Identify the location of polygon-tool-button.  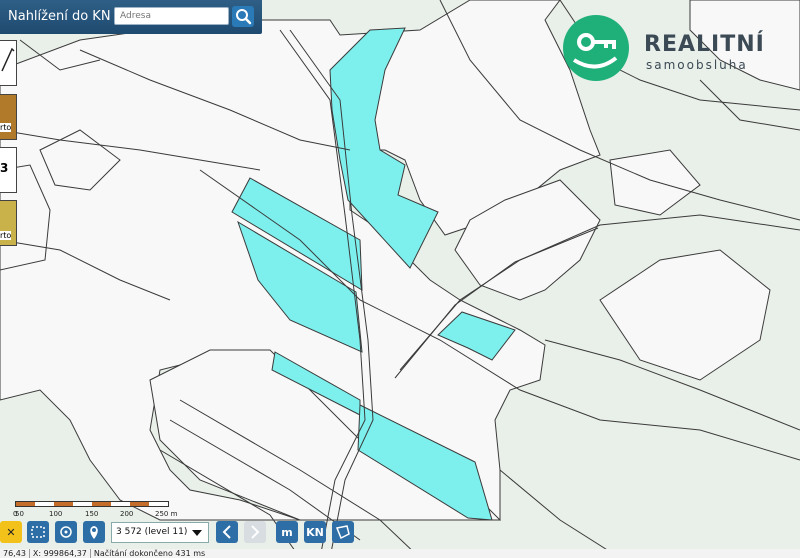
(343, 532).